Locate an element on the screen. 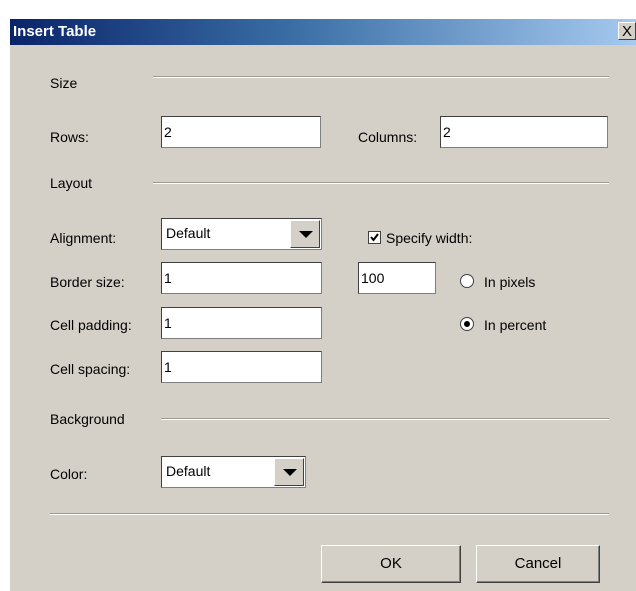  cell-padding-label: Cell padding: is located at coordinates (91, 325).